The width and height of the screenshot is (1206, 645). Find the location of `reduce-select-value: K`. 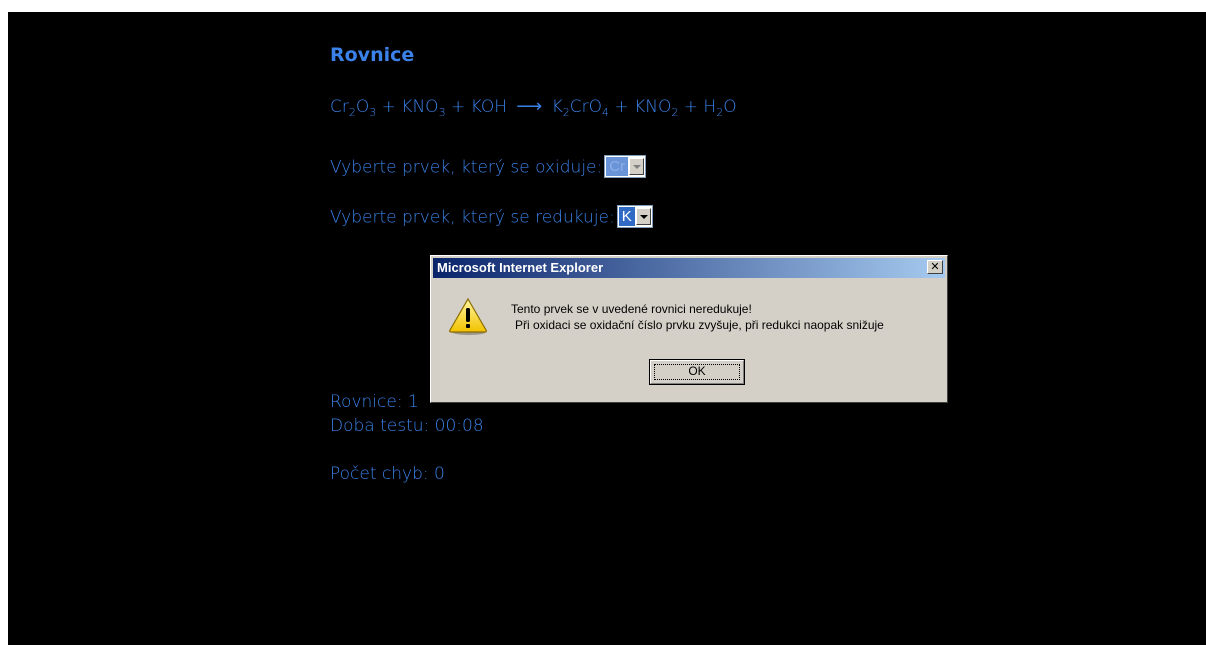

reduce-select-value: K is located at coordinates (626, 216).